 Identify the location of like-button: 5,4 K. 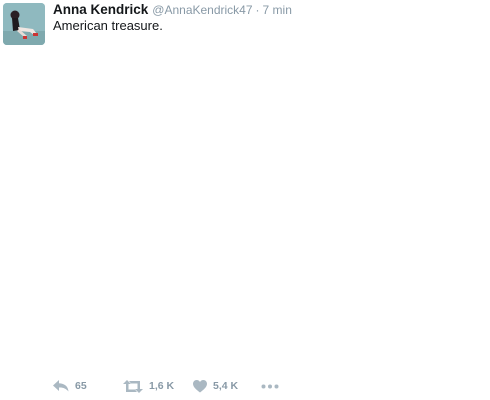
(227, 386).